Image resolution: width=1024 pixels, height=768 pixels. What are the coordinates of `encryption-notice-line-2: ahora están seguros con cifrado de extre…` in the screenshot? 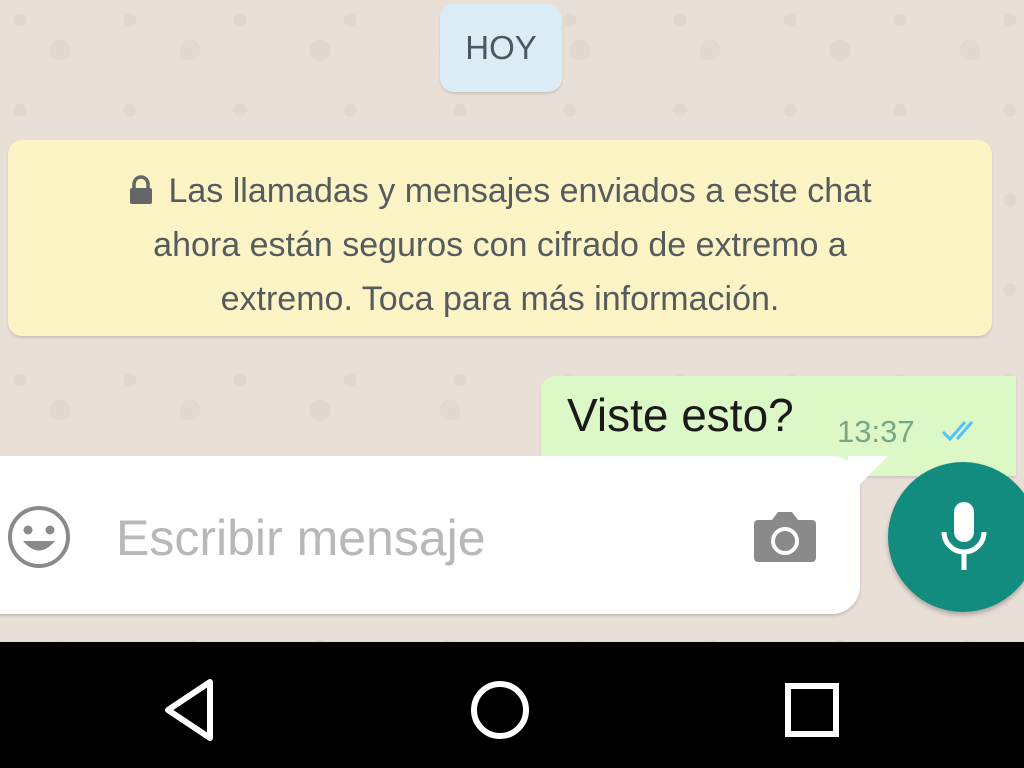 It's located at (500, 245).